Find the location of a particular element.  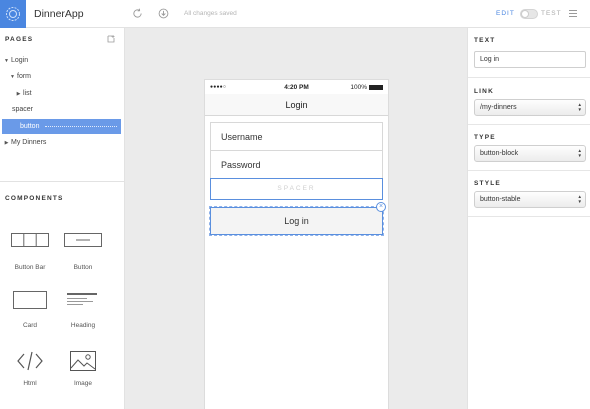

tree-item-label: list is located at coordinates (27, 93).